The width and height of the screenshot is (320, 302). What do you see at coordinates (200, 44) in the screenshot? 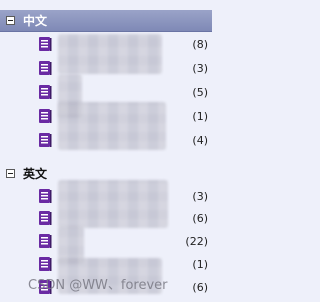
I see `item-count: (8)` at bounding box center [200, 44].